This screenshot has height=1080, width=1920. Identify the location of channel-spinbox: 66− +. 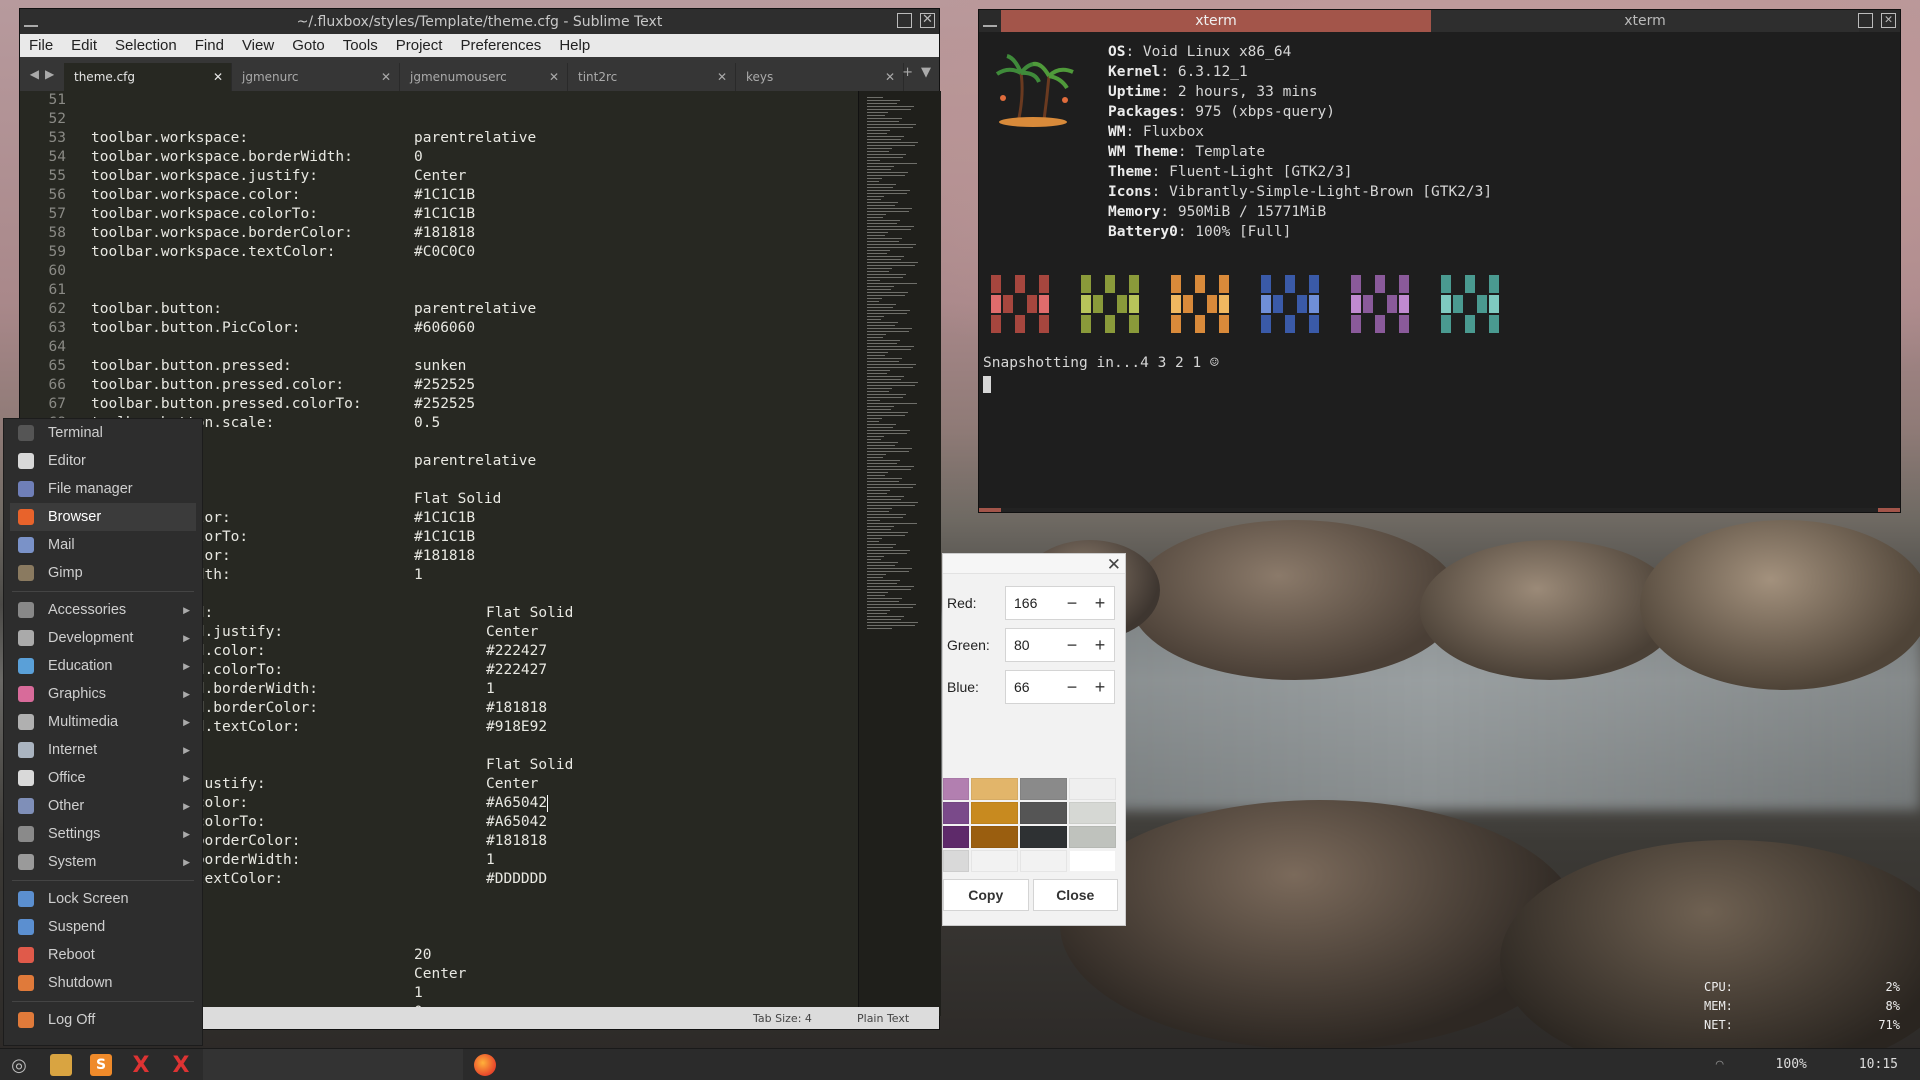
(1060, 687).